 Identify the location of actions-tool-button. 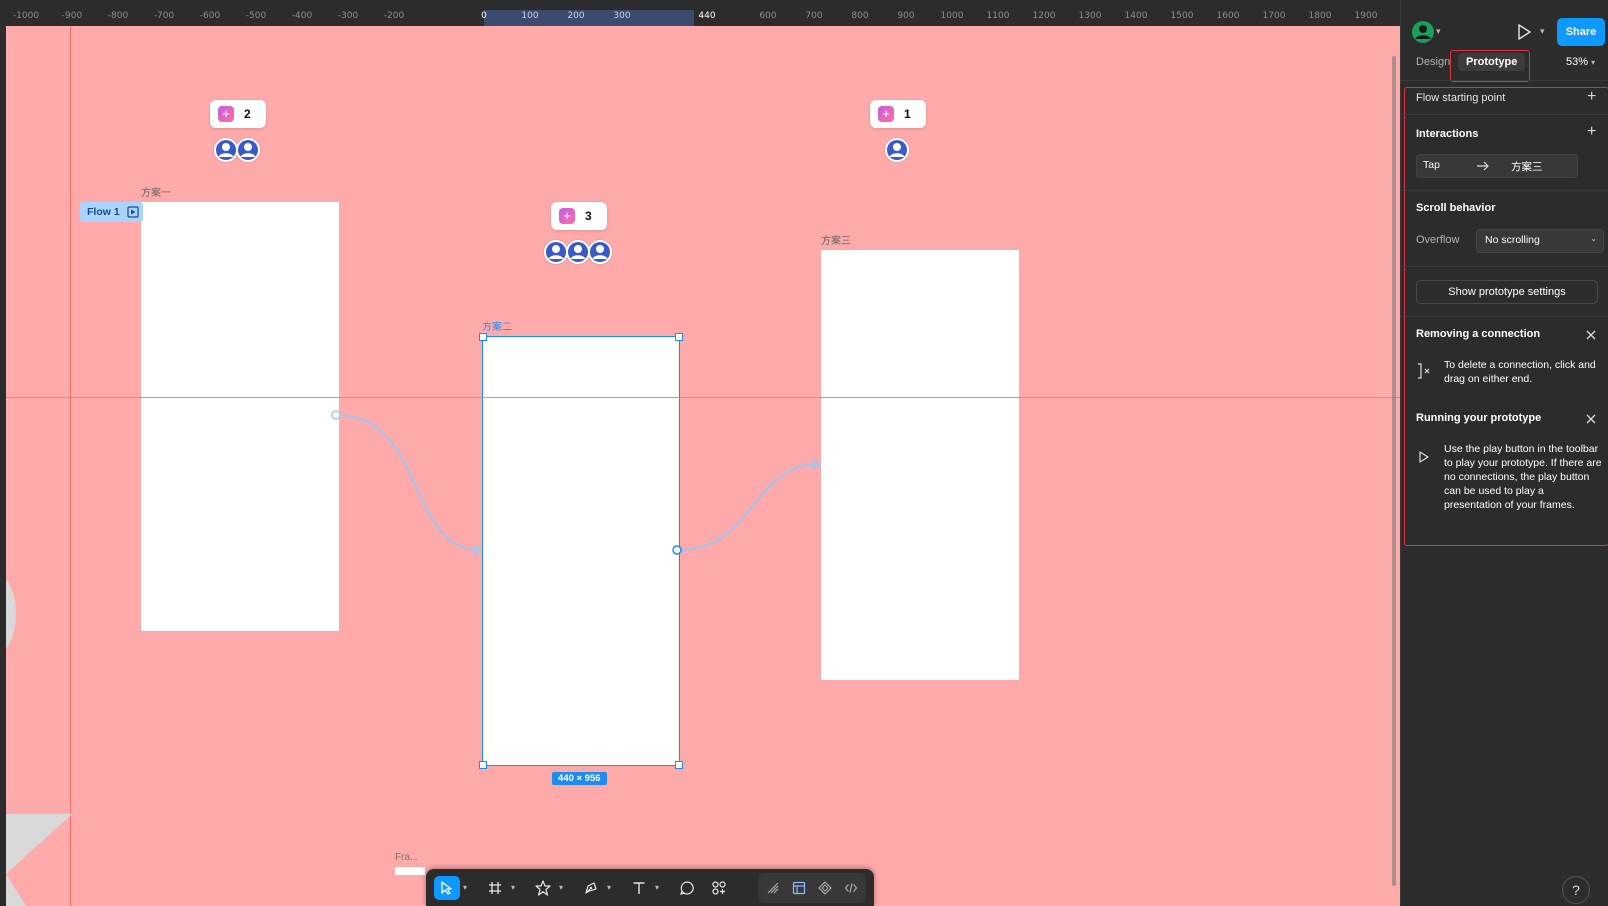
(719, 888).